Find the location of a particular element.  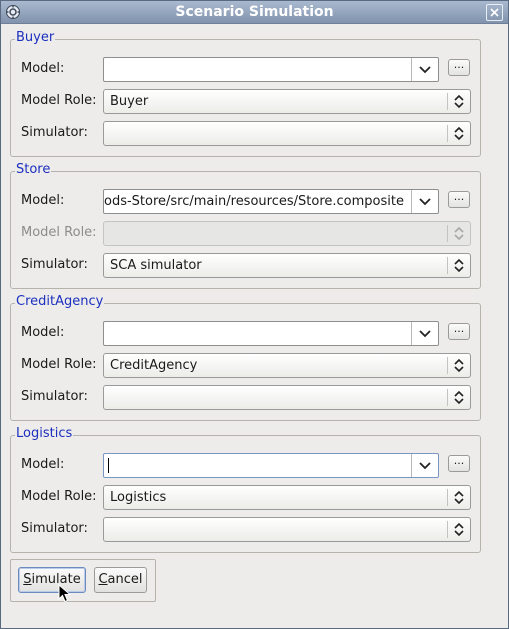

close-button is located at coordinates (494, 12).